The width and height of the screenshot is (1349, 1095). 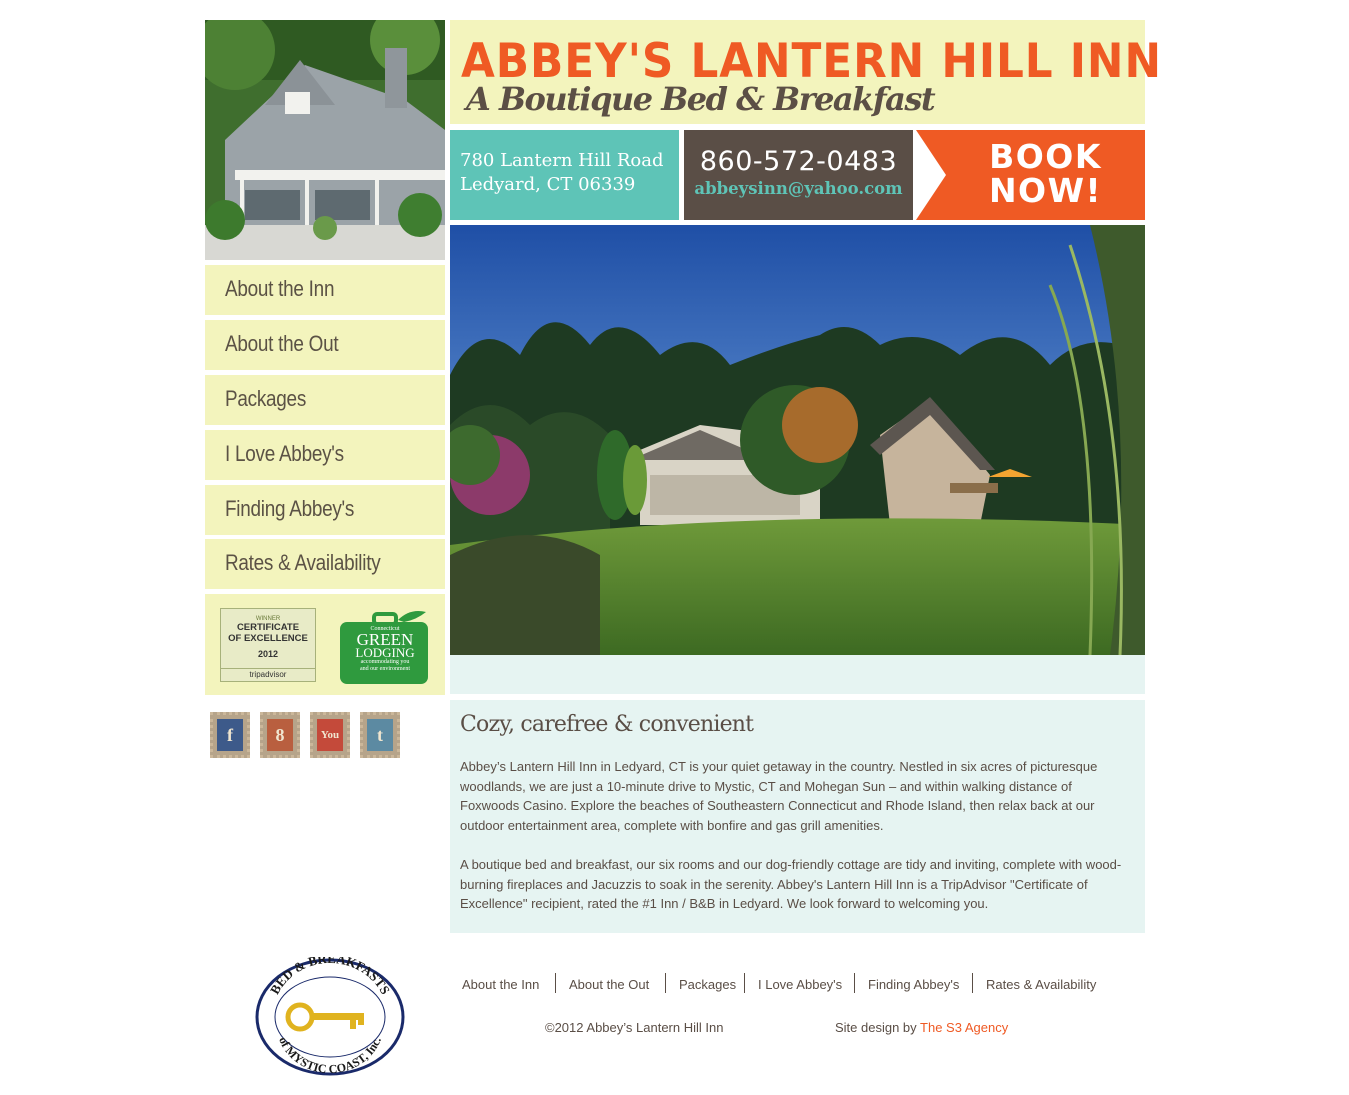 What do you see at coordinates (707, 984) in the screenshot?
I see `footer-link-packages: Packages` at bounding box center [707, 984].